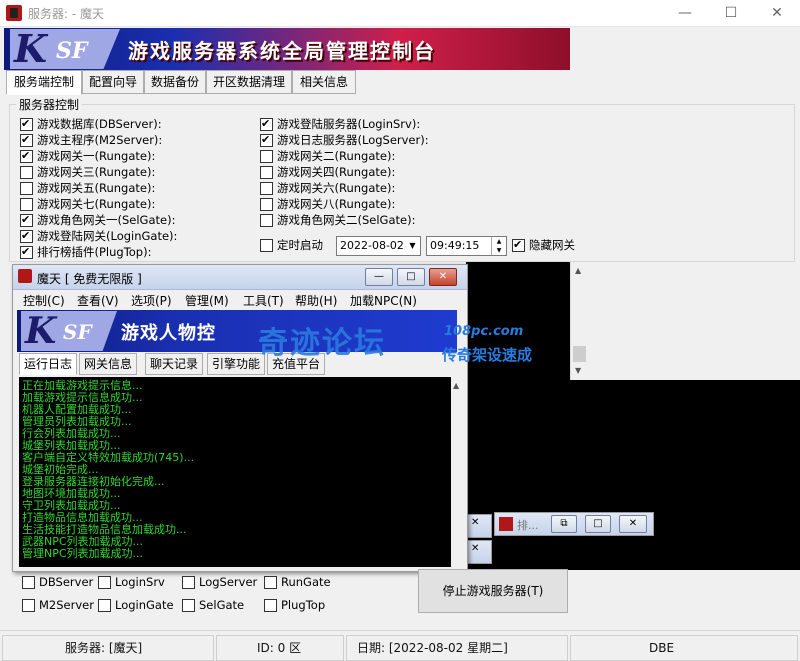 This screenshot has height=661, width=800. Describe the element at coordinates (282, 51) in the screenshot. I see `banner-title: 游戏服务器系统全局管理控制台` at that location.